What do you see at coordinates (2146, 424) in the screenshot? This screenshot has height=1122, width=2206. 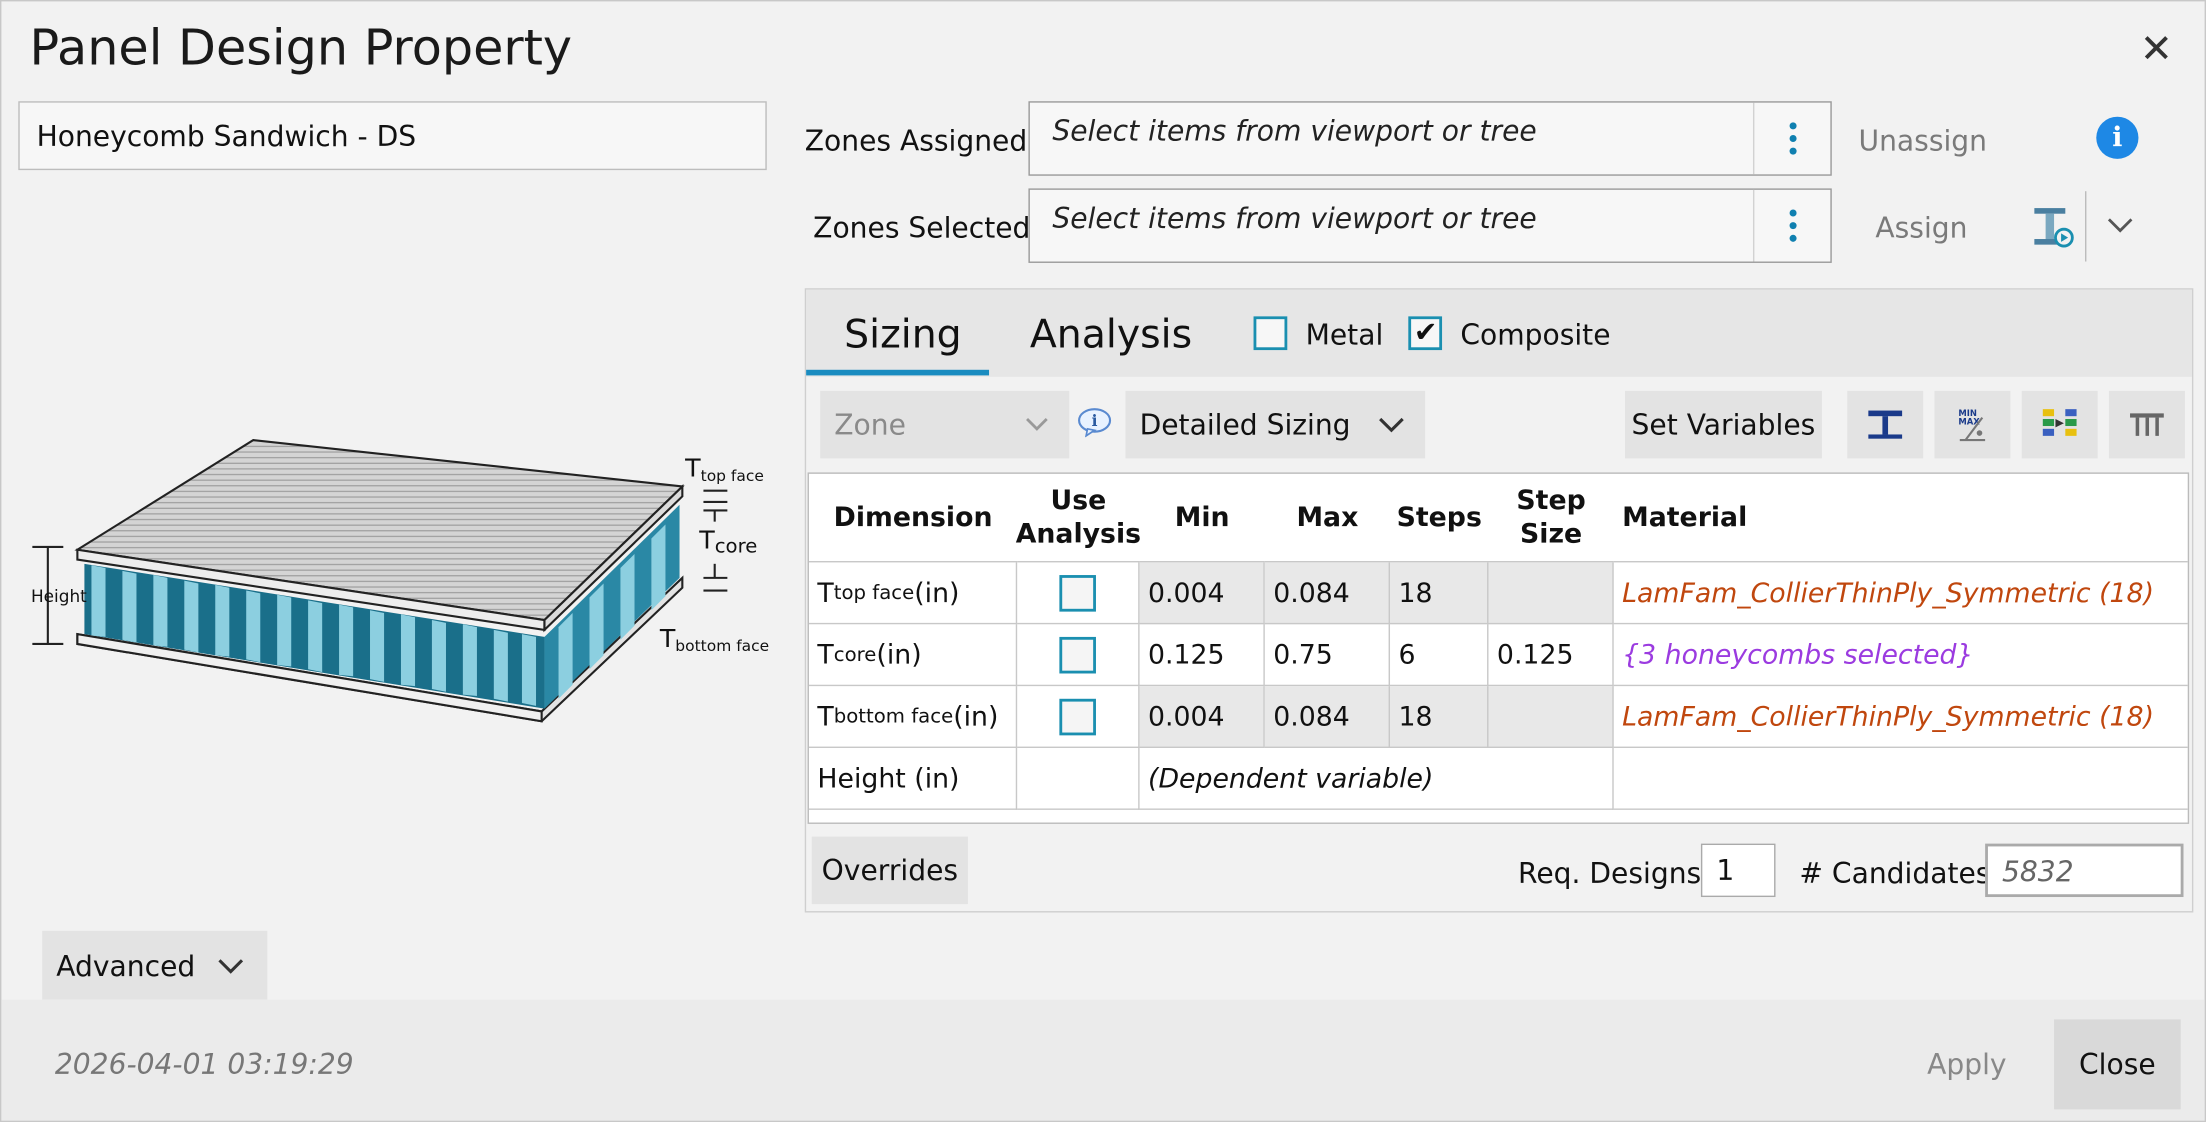 I see `pi-beam-icon` at bounding box center [2146, 424].